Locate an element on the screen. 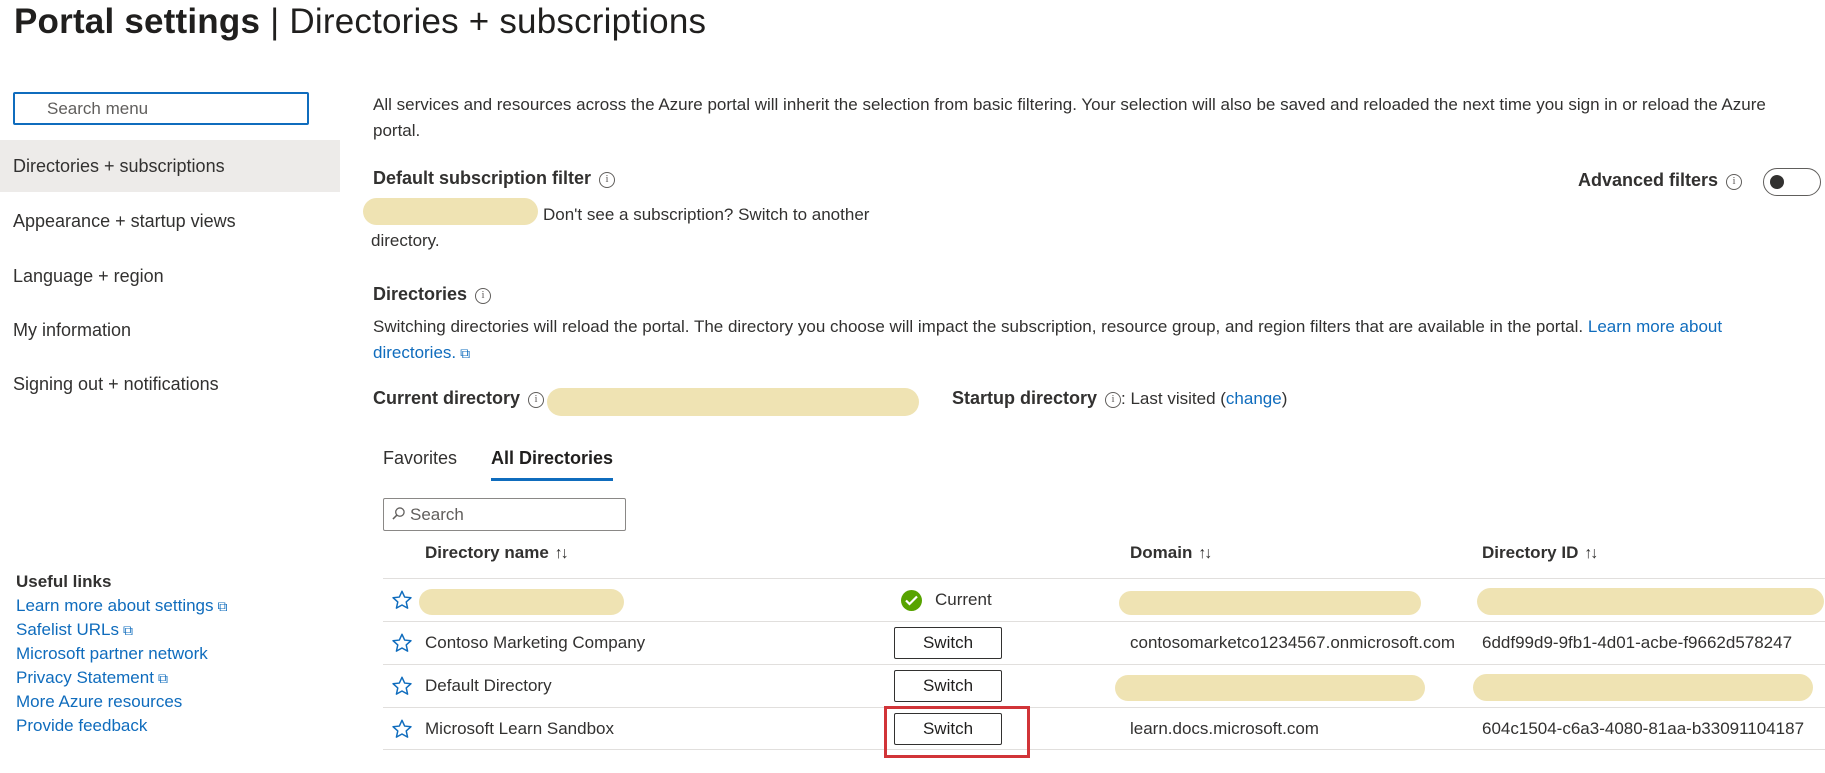 This screenshot has width=1825, height=773. directory-search-box is located at coordinates (504, 514).